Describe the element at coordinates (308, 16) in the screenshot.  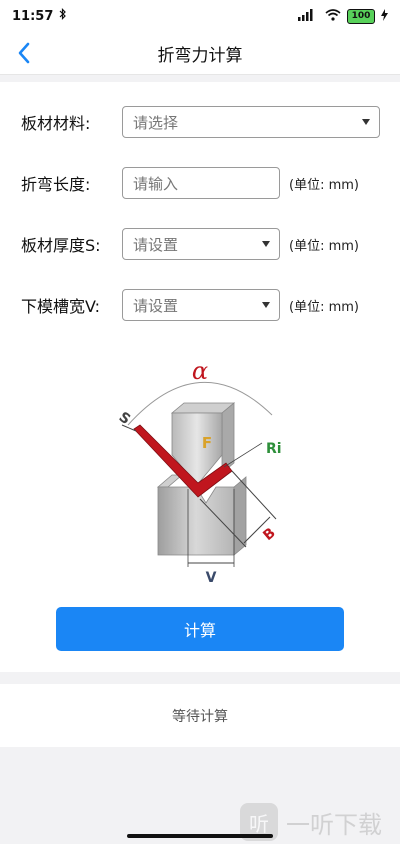
I see `signal-icon` at that location.